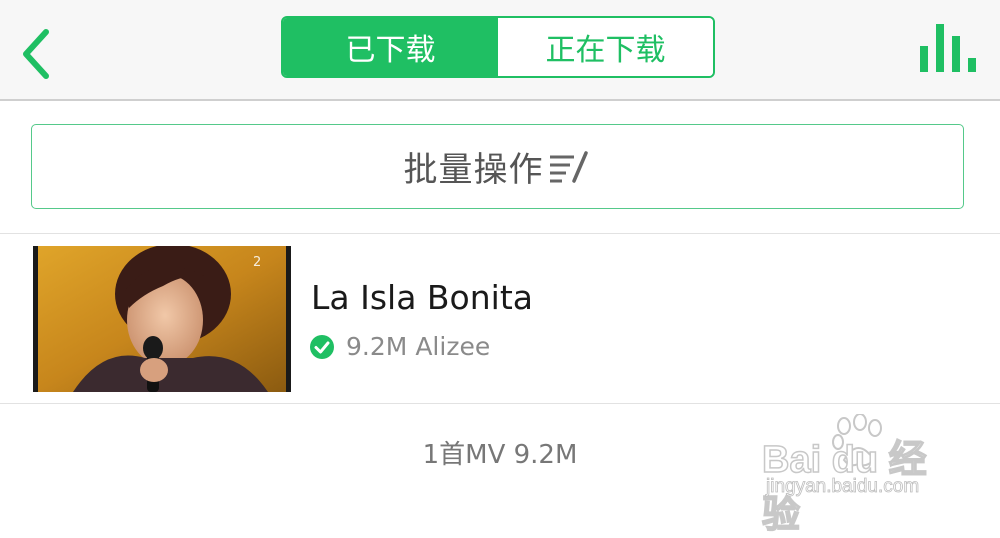 This screenshot has height=538, width=1000. Describe the element at coordinates (473, 170) in the screenshot. I see `batch-operation-label: 批量操作` at that location.